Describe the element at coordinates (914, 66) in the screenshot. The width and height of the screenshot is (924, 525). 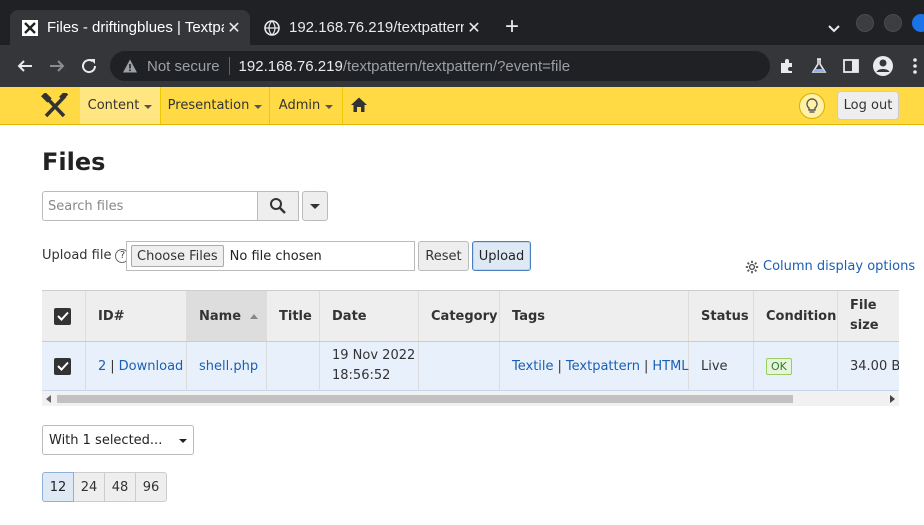
I see `browser-menu-icon` at that location.